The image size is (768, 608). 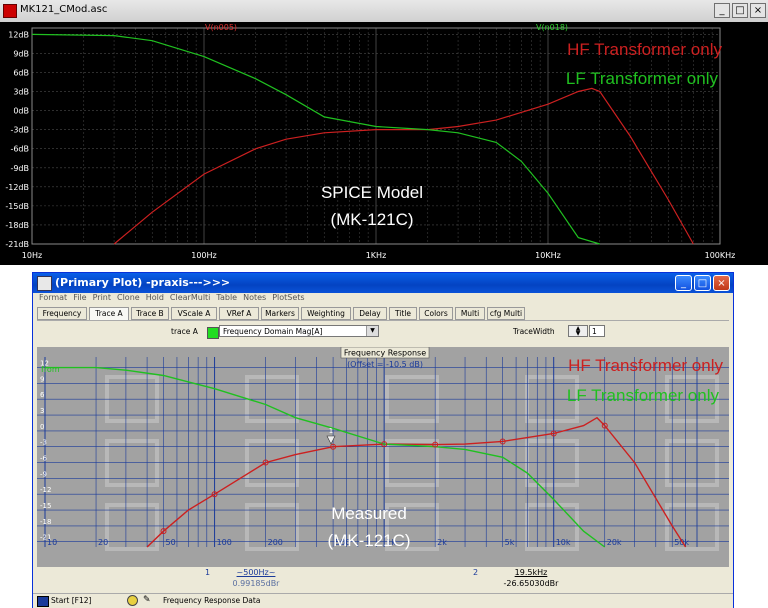 What do you see at coordinates (254, 297) in the screenshot?
I see `menu-item-notes: Notes` at bounding box center [254, 297].